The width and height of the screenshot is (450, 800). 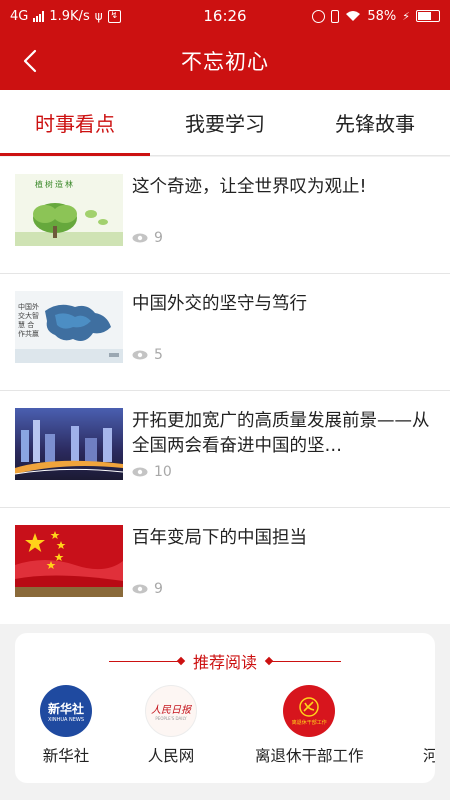 I want to click on news-title: 百年变局下的中国担当, so click(x=219, y=538).